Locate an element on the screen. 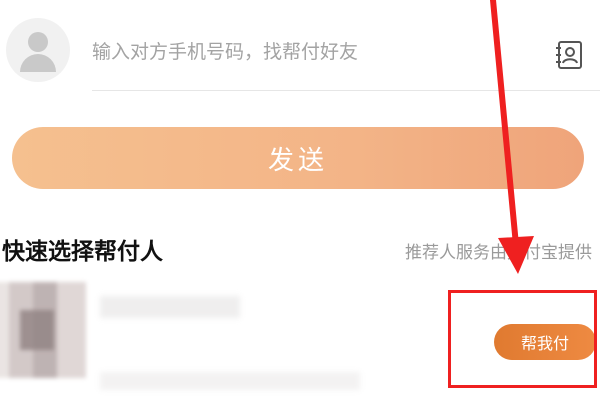 This screenshot has width=600, height=400. contact-info-blurred is located at coordinates (230, 381).